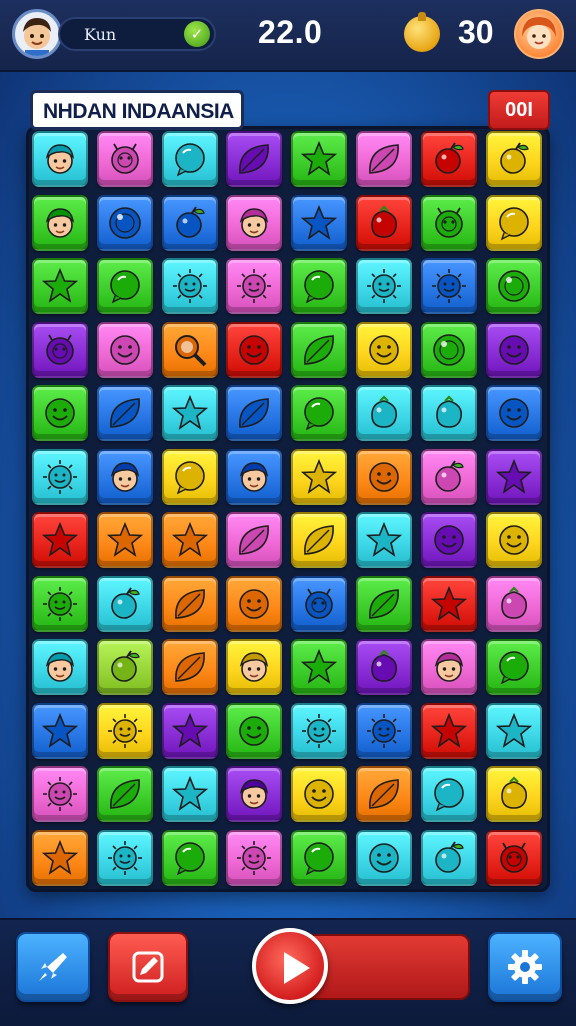 Image resolution: width=576 pixels, height=1026 pixels. Describe the element at coordinates (60, 349) in the screenshot. I see `tile-purple-bug` at that location.